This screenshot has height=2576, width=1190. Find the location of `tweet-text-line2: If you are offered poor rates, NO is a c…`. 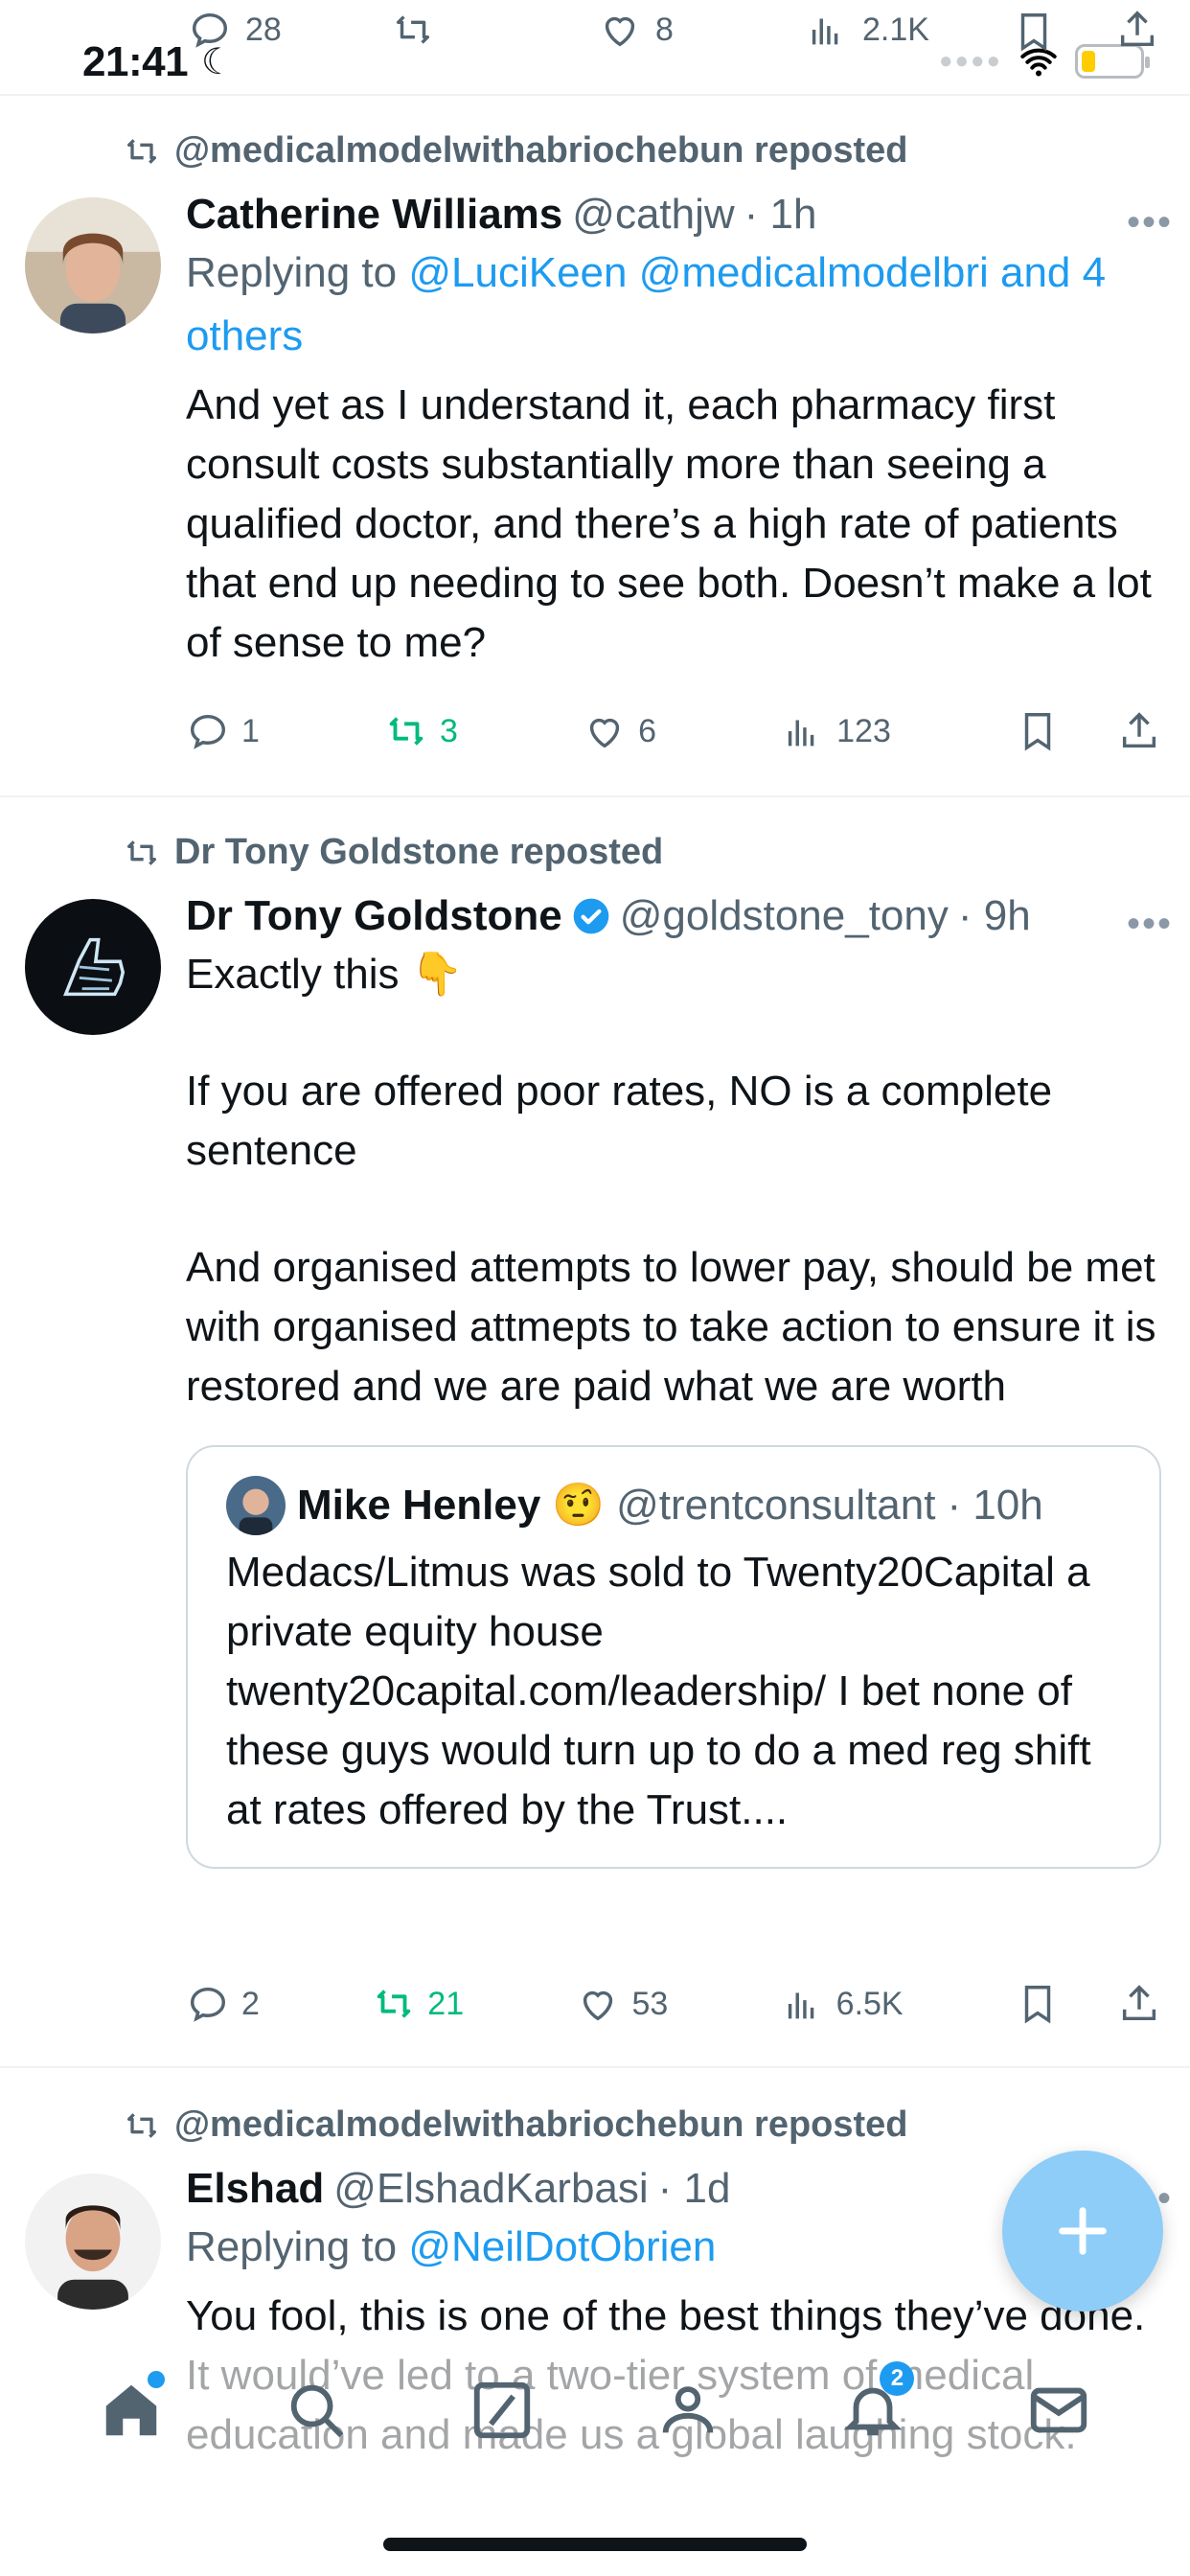

tweet-text-line2: If you are offered poor rates, NO is a c… is located at coordinates (620, 1121).